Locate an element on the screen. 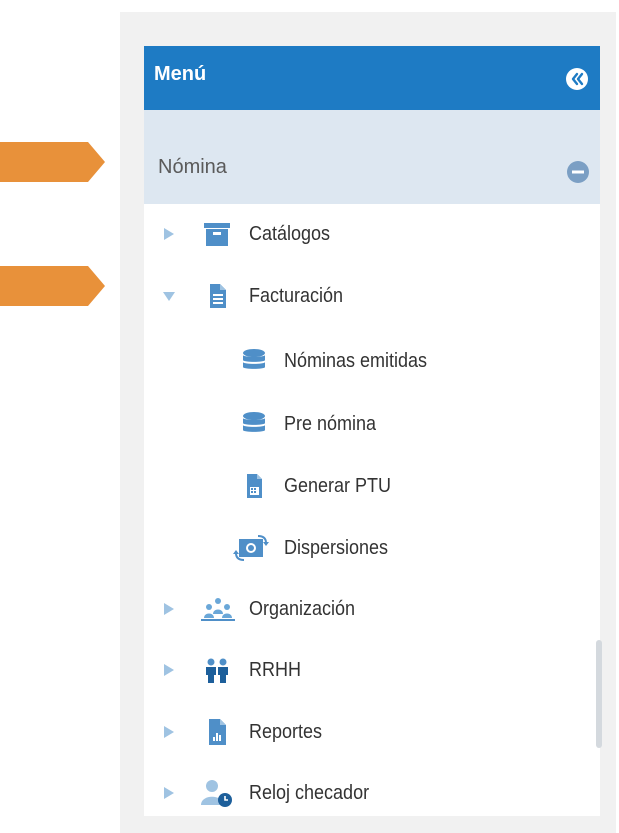 The image size is (619, 833). calculator-document-icon is located at coordinates (254, 486).